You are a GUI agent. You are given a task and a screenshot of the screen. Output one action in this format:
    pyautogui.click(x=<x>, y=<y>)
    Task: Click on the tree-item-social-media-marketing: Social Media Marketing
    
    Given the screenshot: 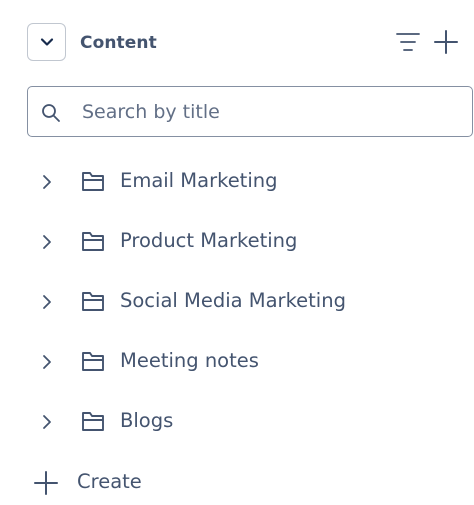 What is the action you would take?
    pyautogui.click(x=237, y=302)
    